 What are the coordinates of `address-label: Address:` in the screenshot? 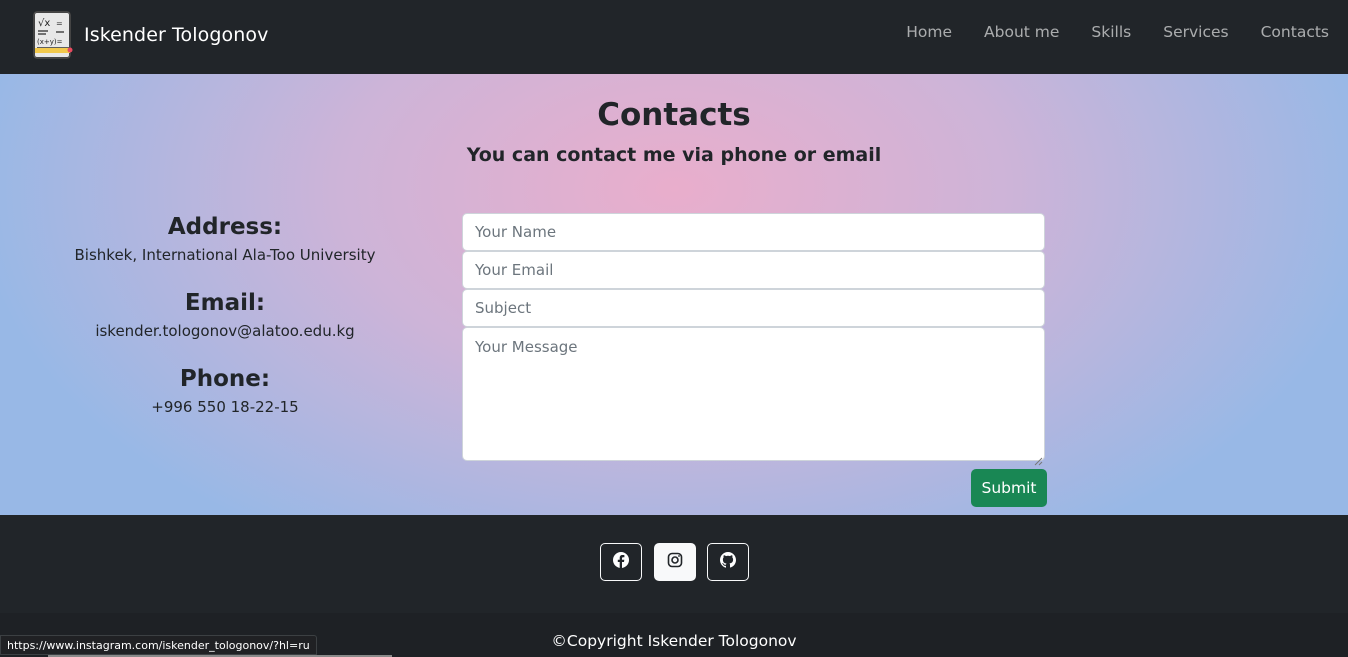 It's located at (225, 227).